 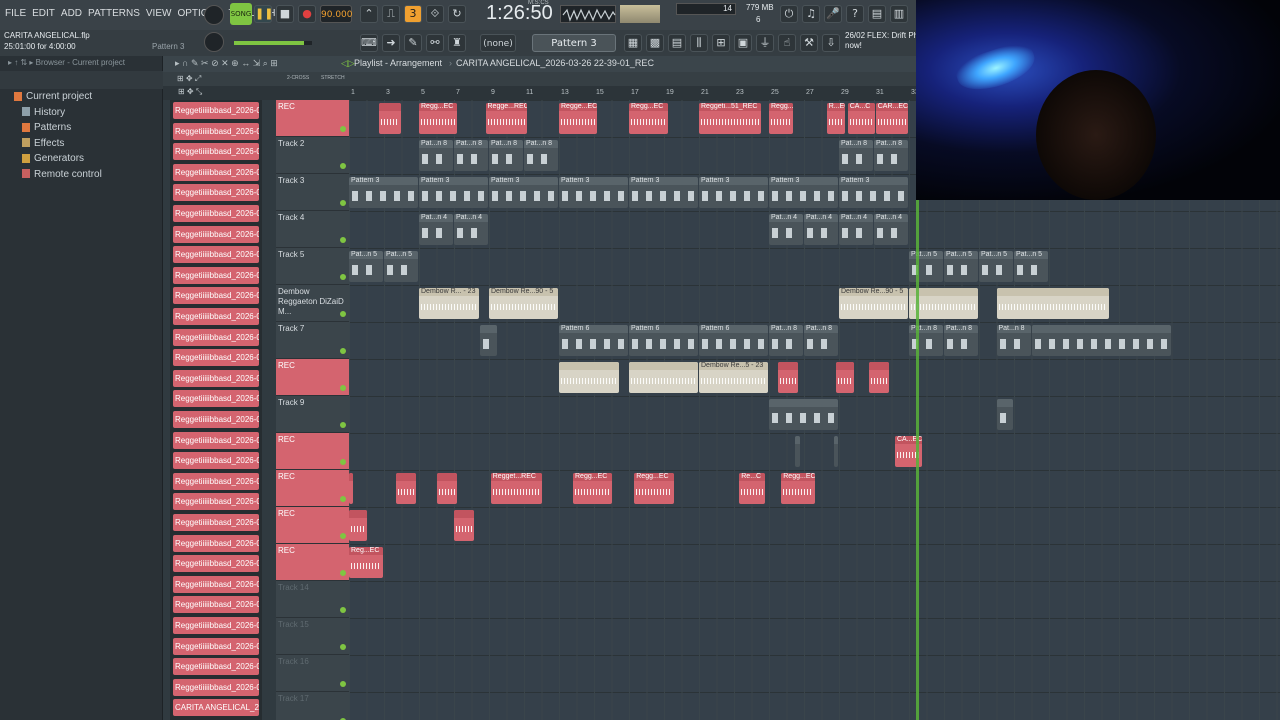 What do you see at coordinates (312, 706) in the screenshot?
I see `track-header: Track 17` at bounding box center [312, 706].